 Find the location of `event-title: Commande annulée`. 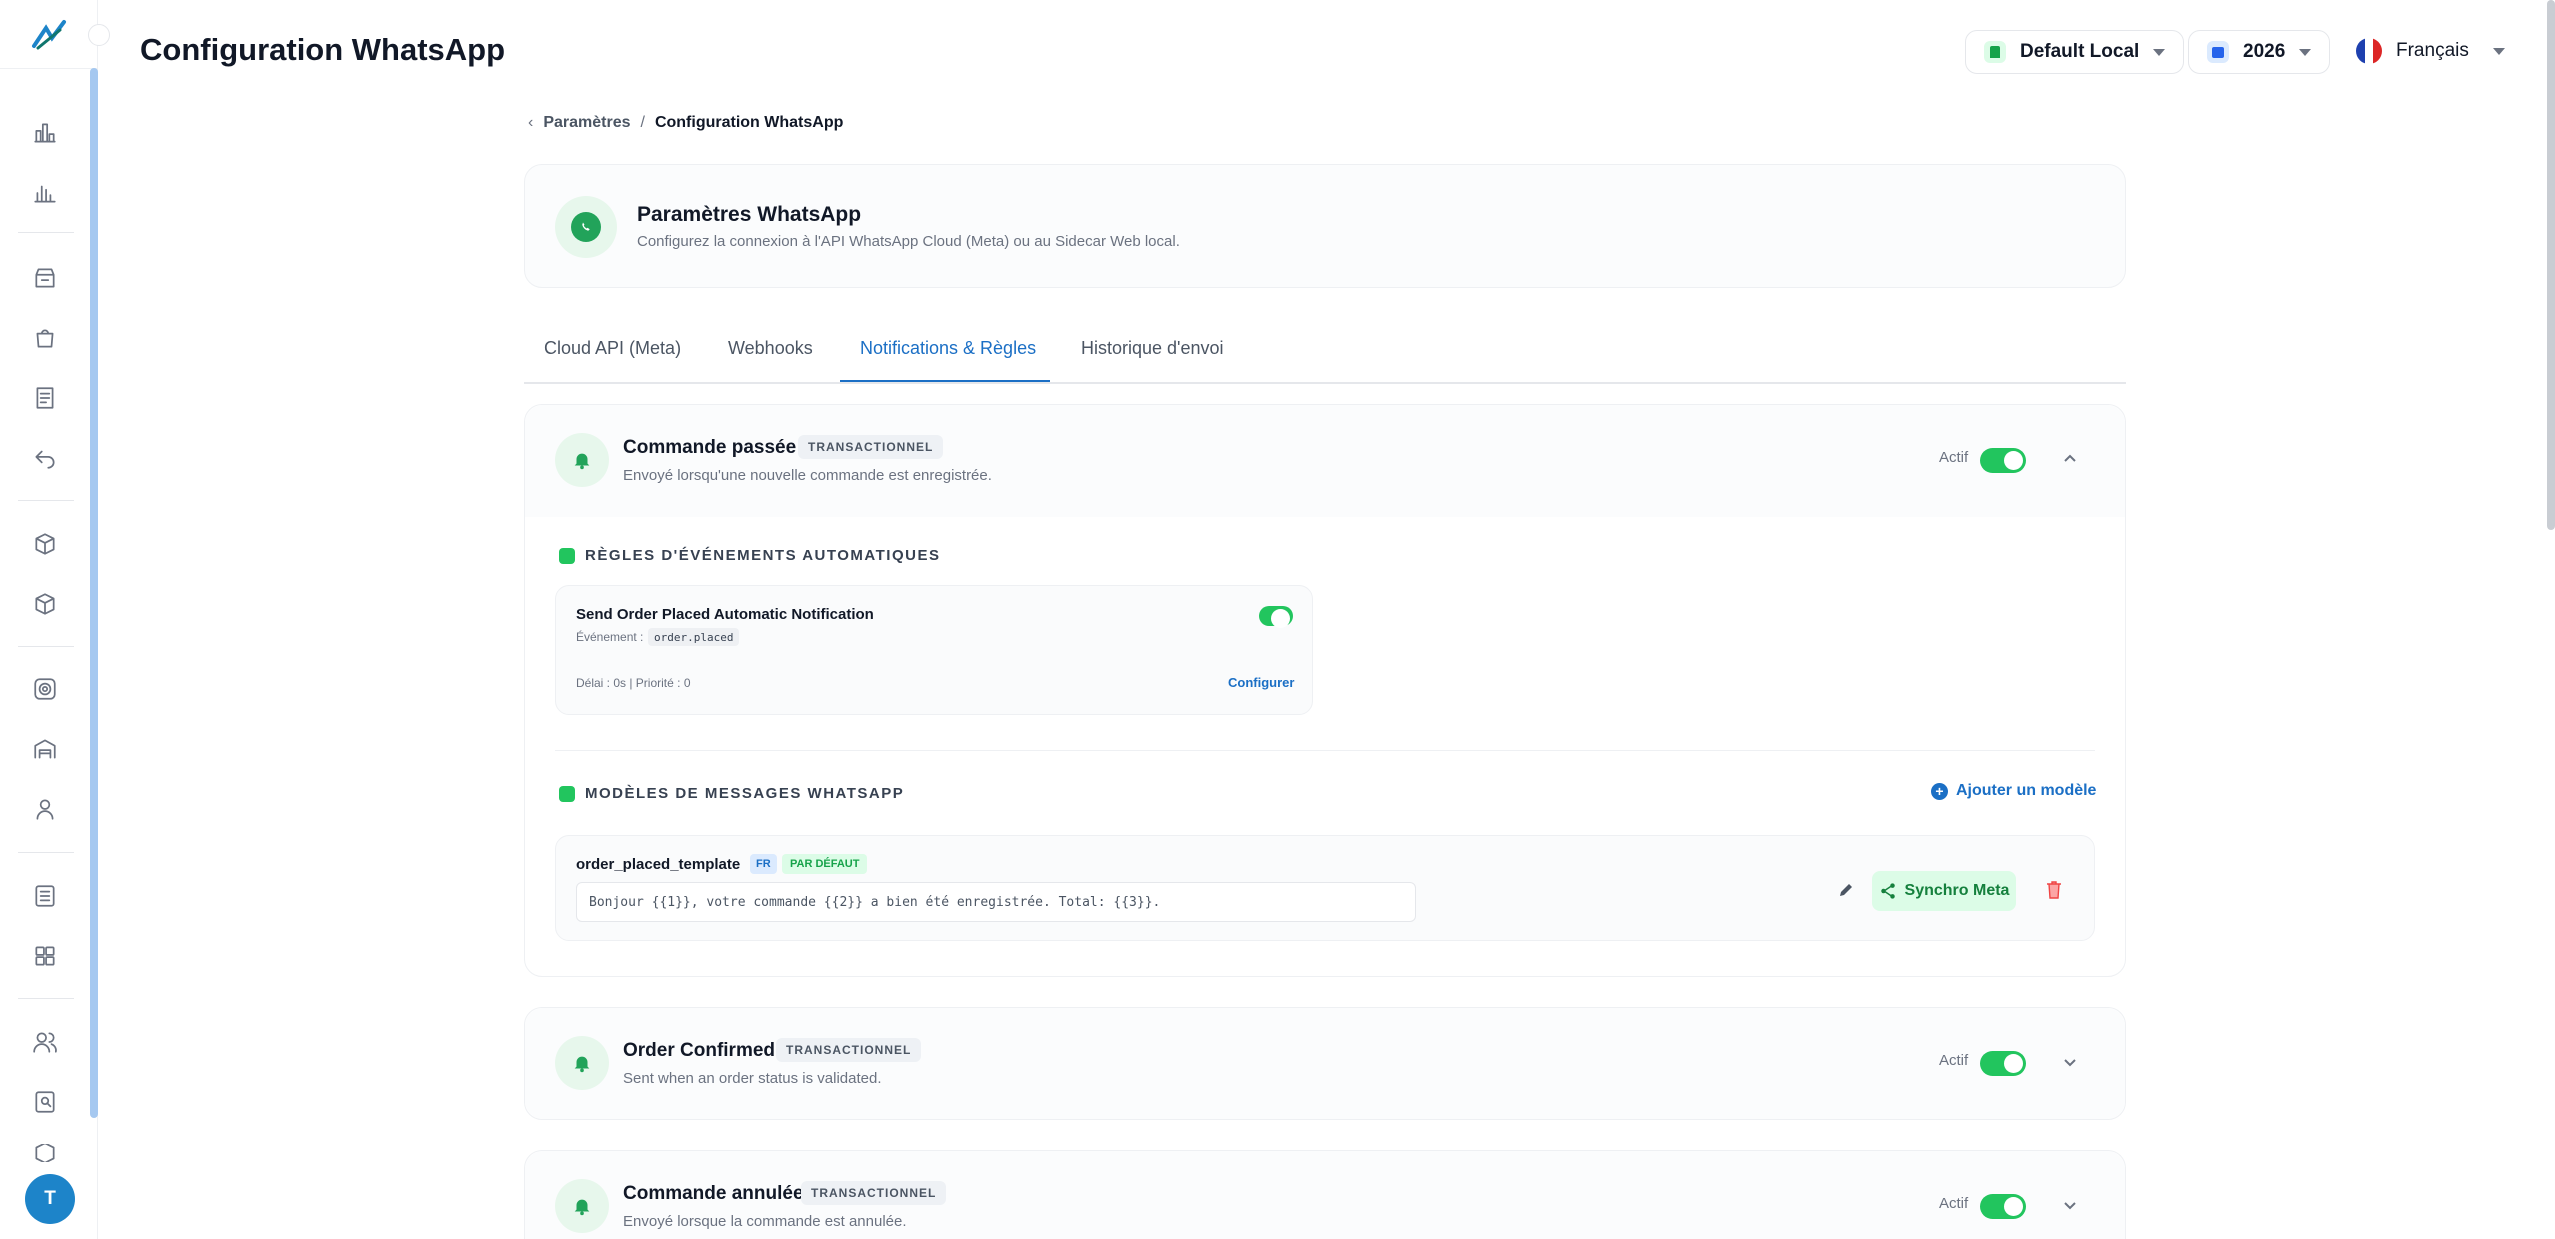

event-title: Commande annulée is located at coordinates (713, 1193).